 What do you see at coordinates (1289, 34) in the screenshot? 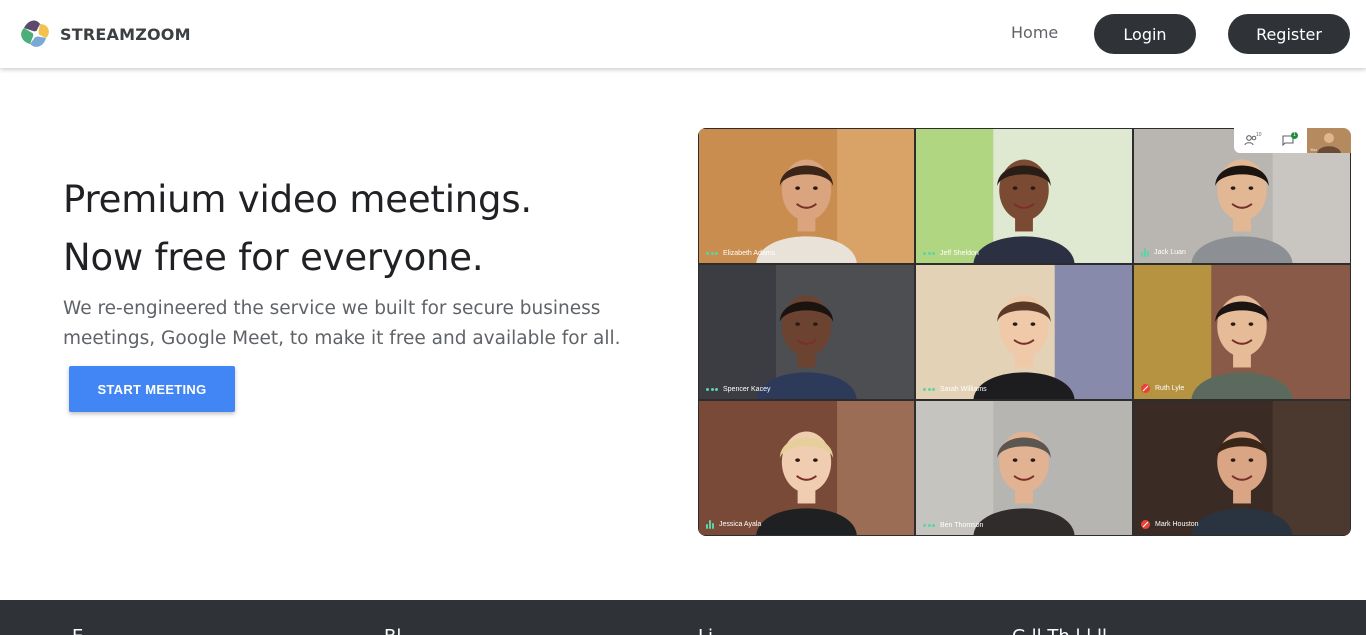
I see `register-button: Register` at bounding box center [1289, 34].